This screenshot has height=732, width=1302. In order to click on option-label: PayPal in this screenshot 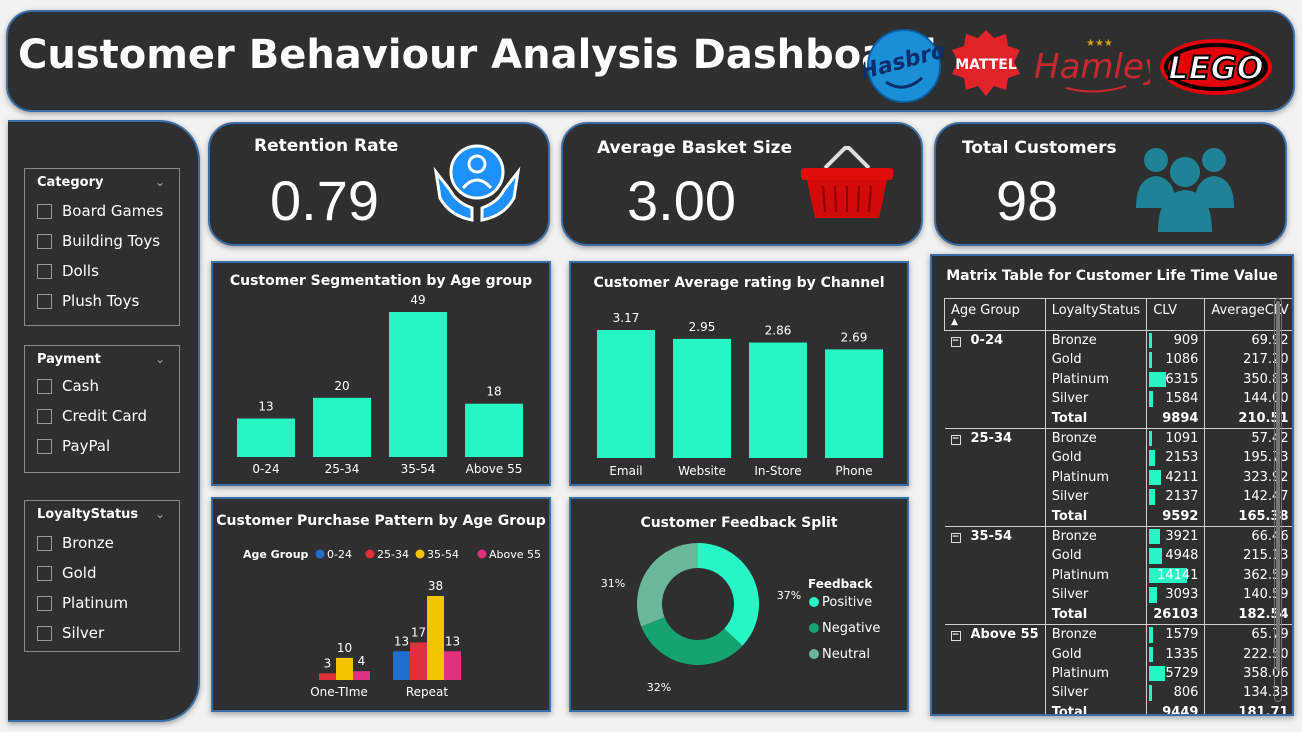, I will do `click(86, 446)`.